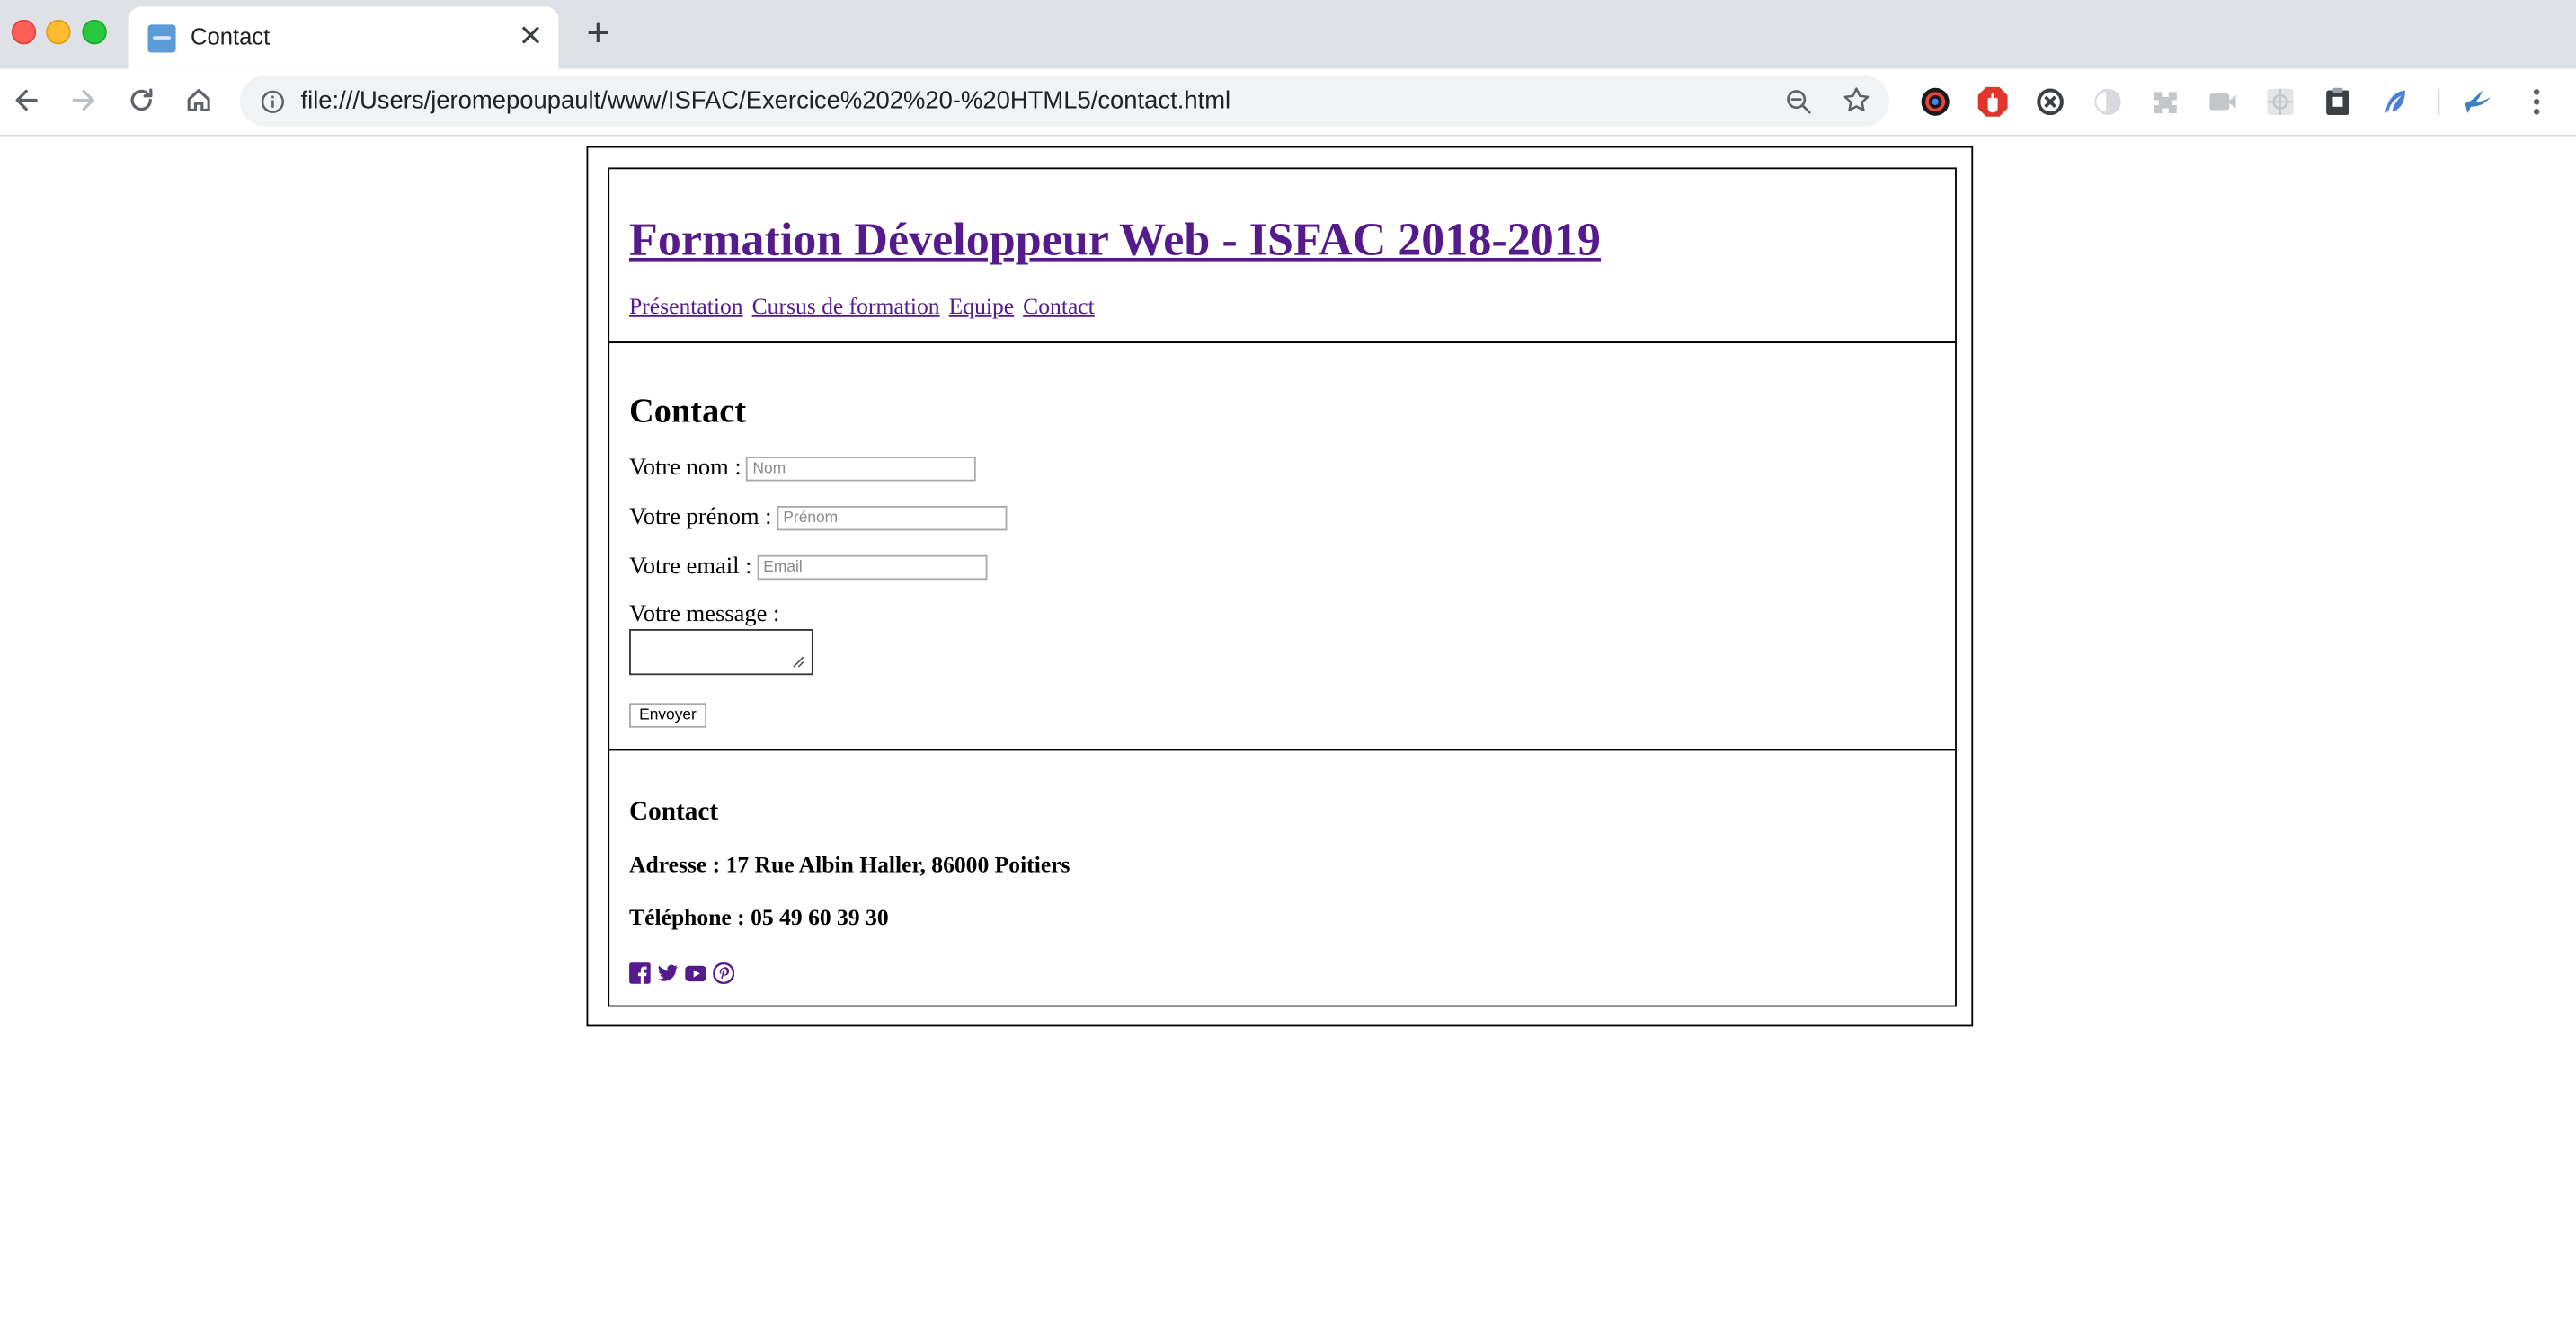 This screenshot has height=1321, width=2576. I want to click on home-icon, so click(198, 100).